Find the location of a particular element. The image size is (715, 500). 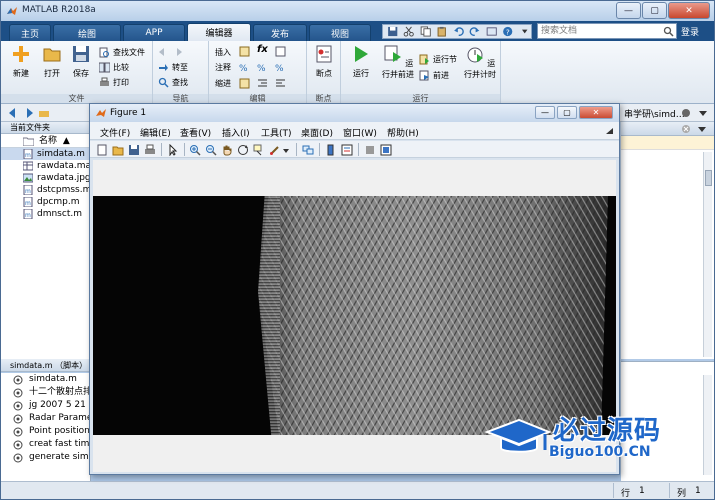

brush-icon is located at coordinates (275, 150).